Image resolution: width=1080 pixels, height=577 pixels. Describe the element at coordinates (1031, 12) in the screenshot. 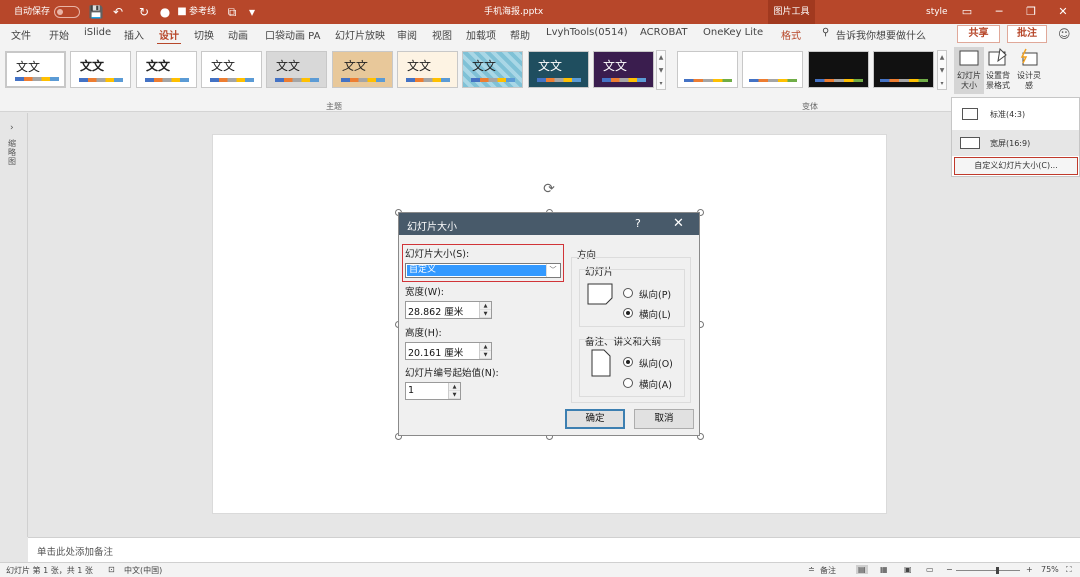

I see `restore-icon: ❐` at that location.